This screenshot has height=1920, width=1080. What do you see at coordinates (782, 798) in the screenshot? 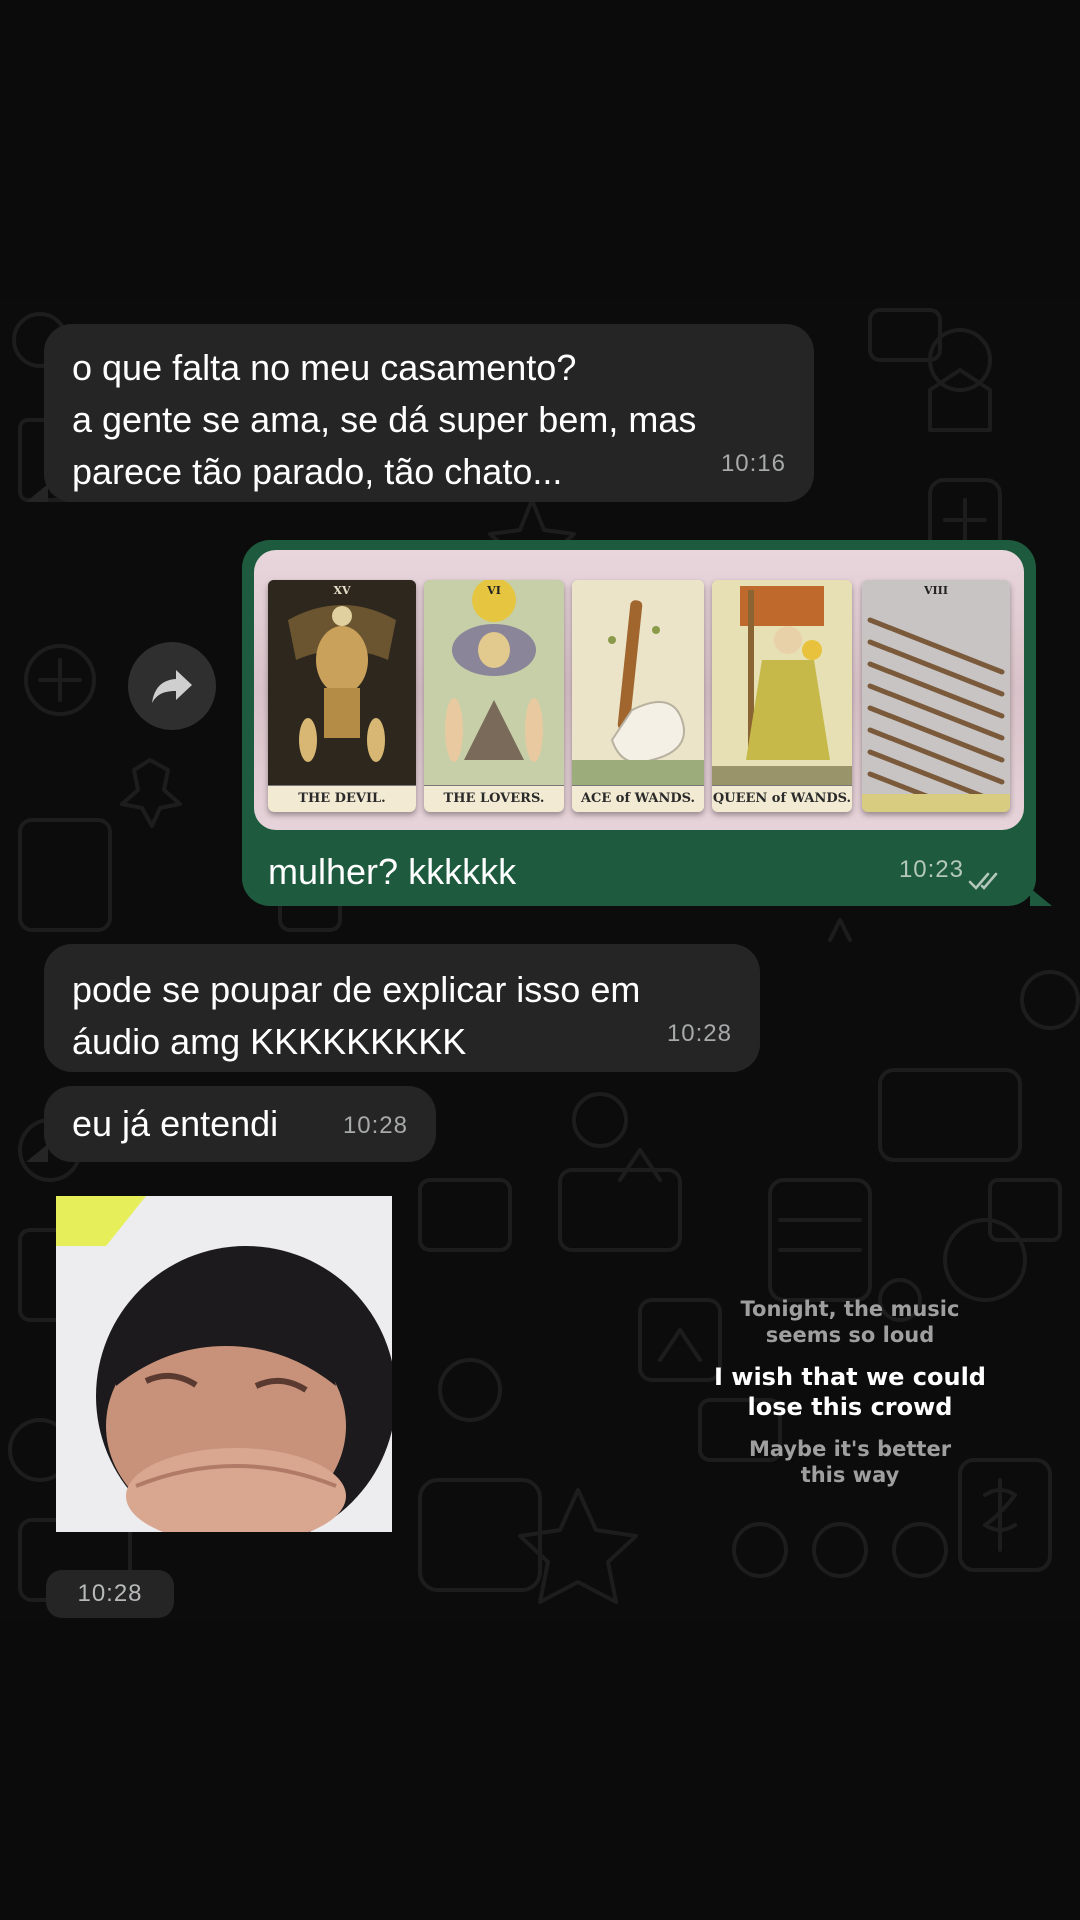
I see `card-label: QUEEN of WANDS.` at bounding box center [782, 798].